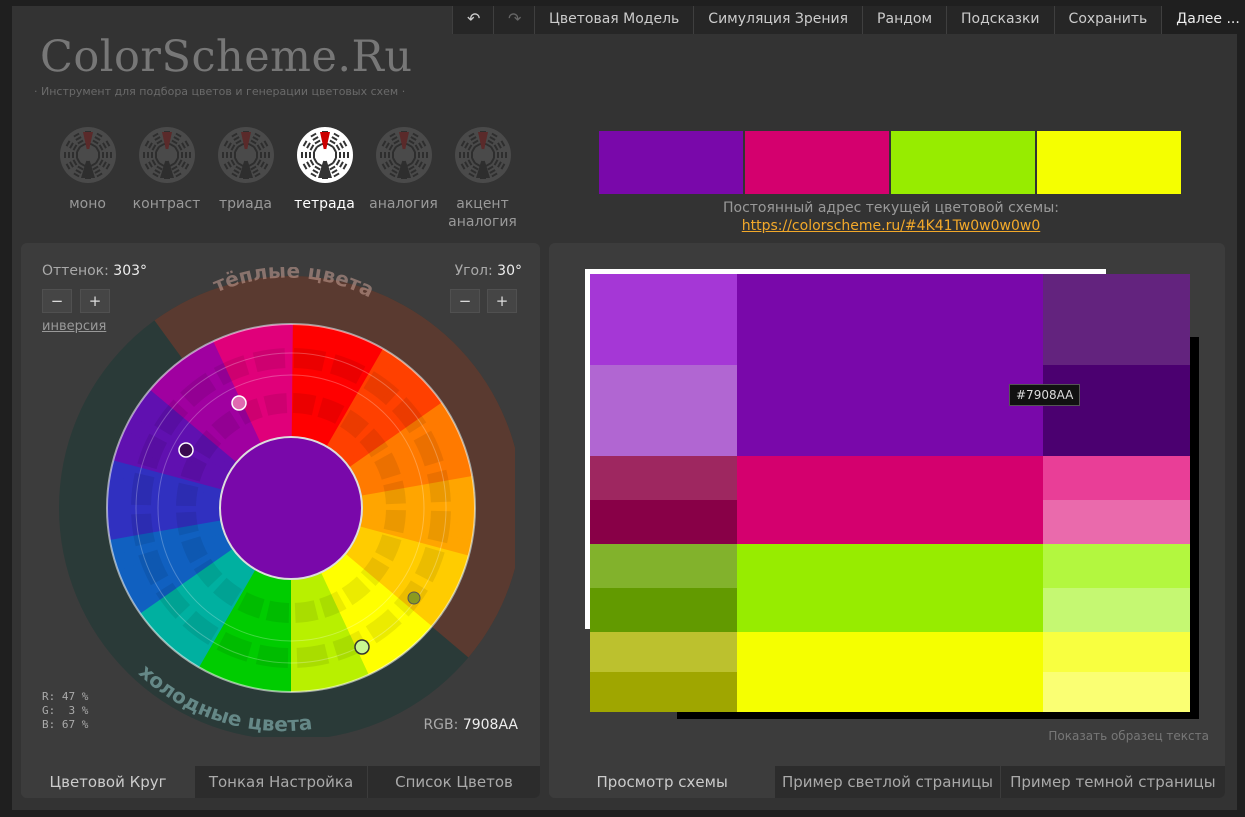 This screenshot has height=817, width=1245. I want to click on scheme-option-0: моно, so click(87, 178).